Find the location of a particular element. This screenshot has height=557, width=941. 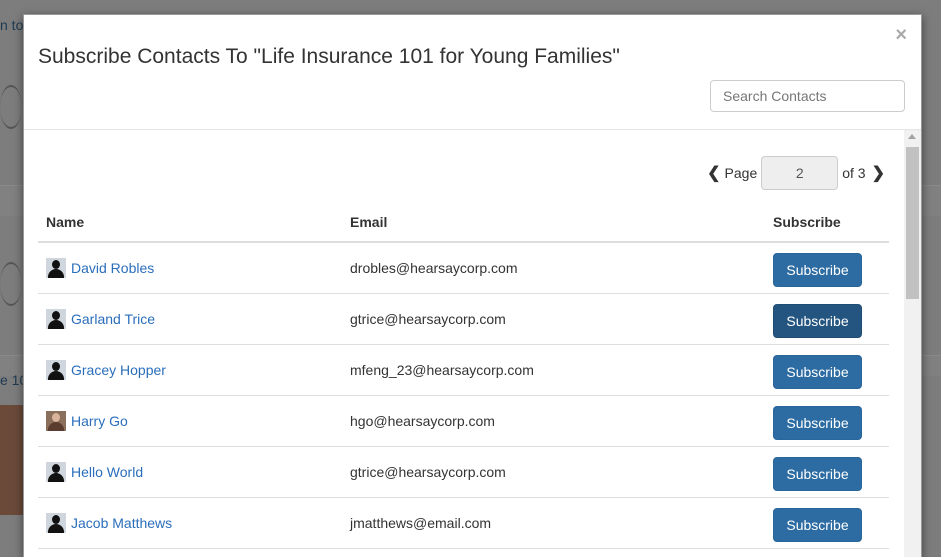

modal-scrollbar is located at coordinates (912, 343).